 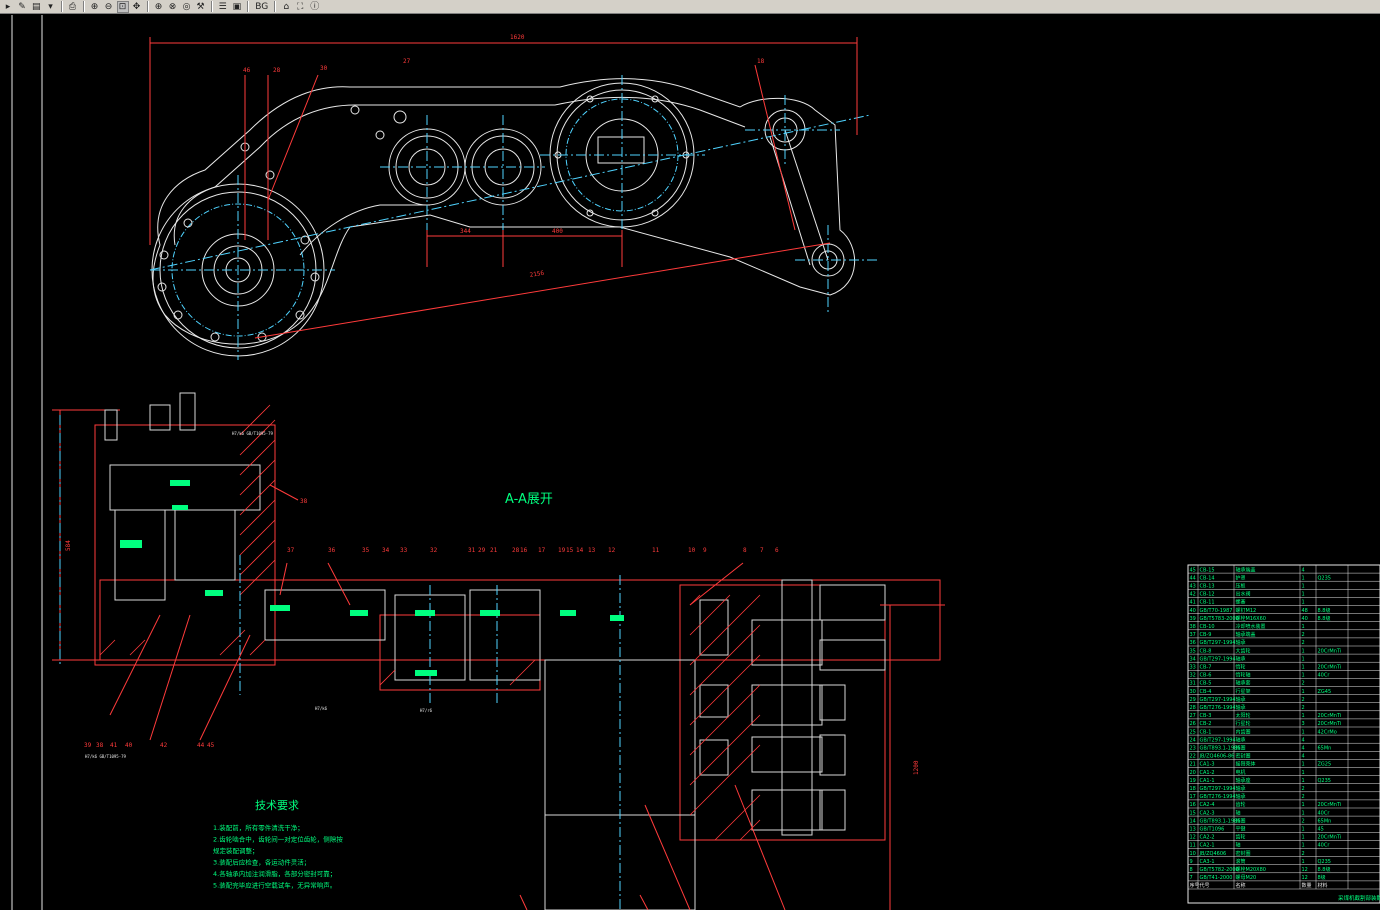 What do you see at coordinates (236, 850) in the screenshot?
I see `tech-line: 规定装配调整；` at bounding box center [236, 850].